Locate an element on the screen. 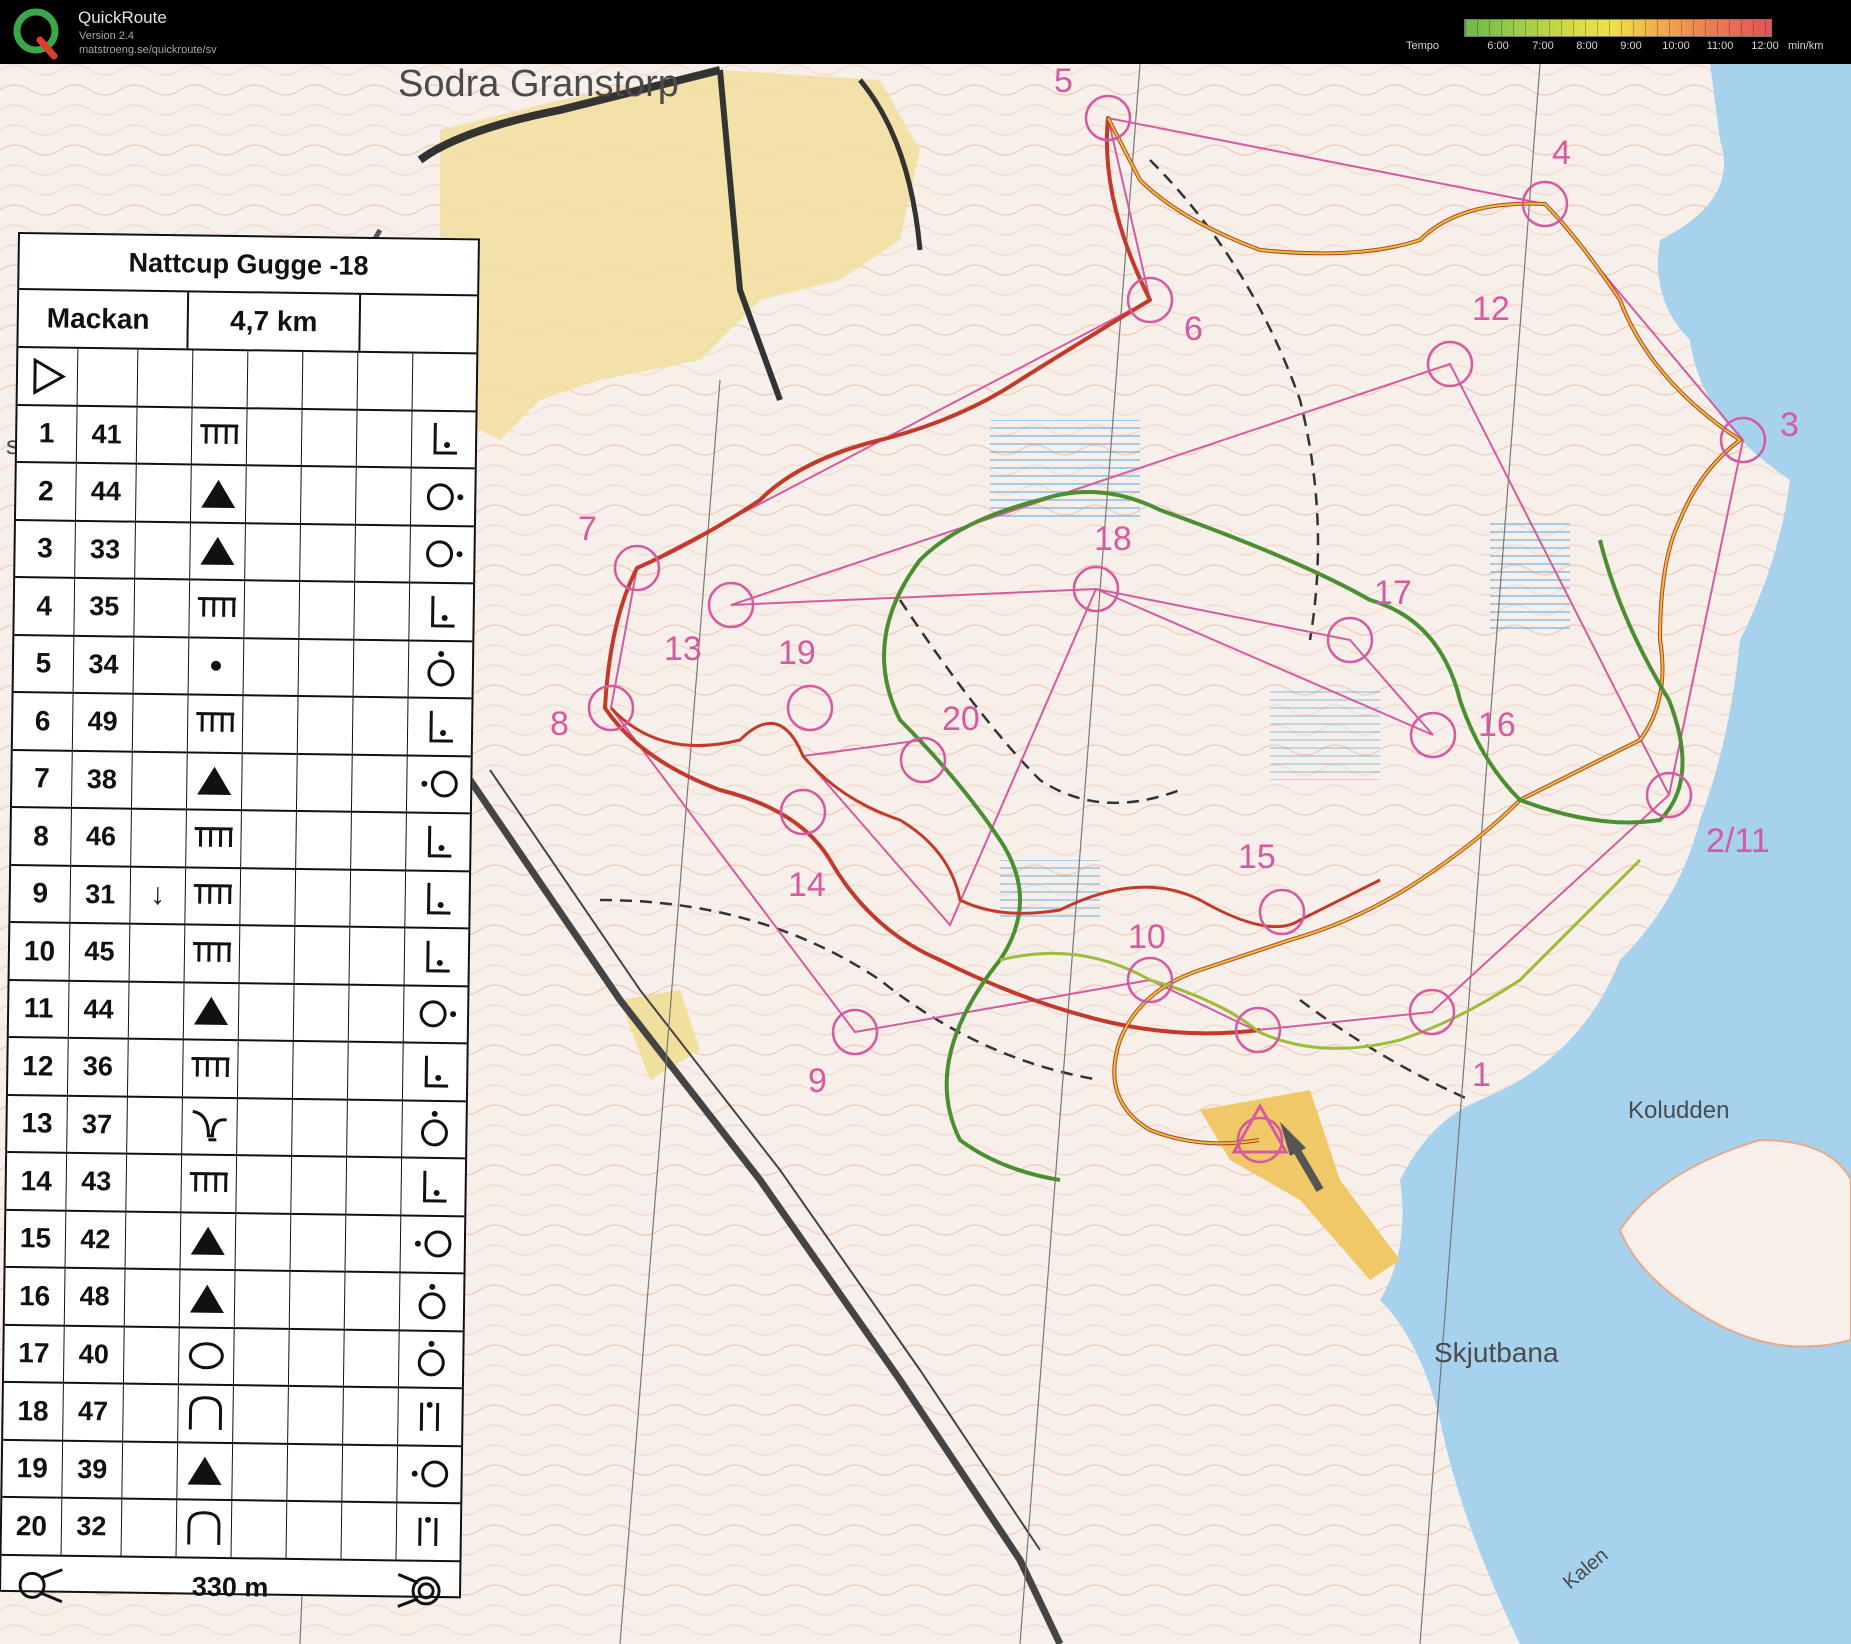 The width and height of the screenshot is (1851, 1644). control-row: 17 40 is located at coordinates (233, 1357).